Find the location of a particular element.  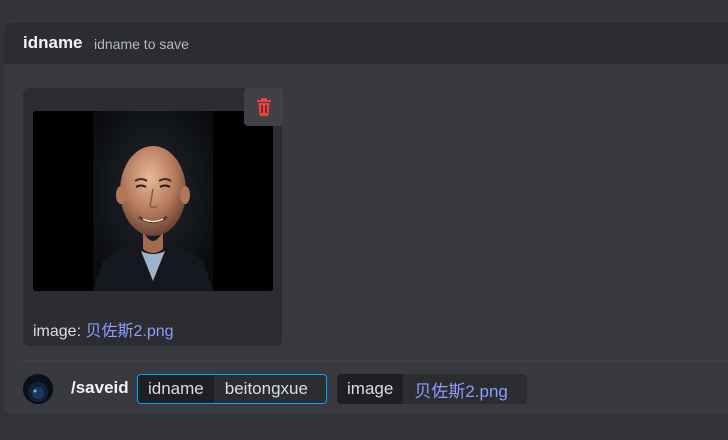

option-hint-name: idname is located at coordinates (53, 42).